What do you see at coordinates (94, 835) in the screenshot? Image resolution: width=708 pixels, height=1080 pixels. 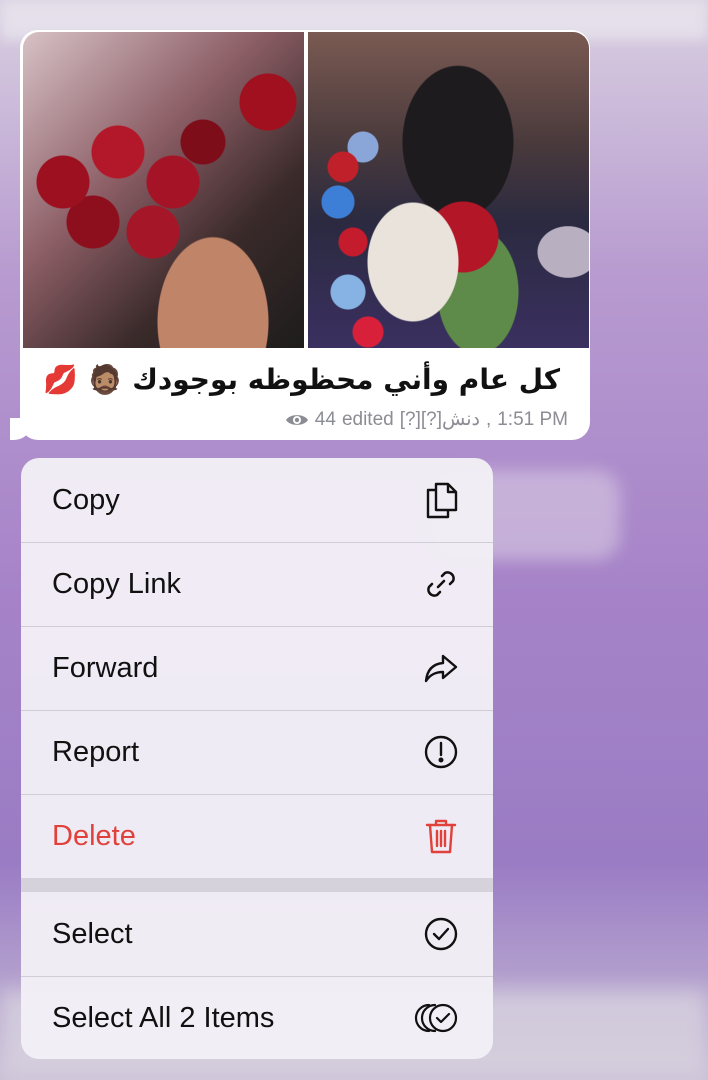 I see `menu-item-label: Delete` at bounding box center [94, 835].